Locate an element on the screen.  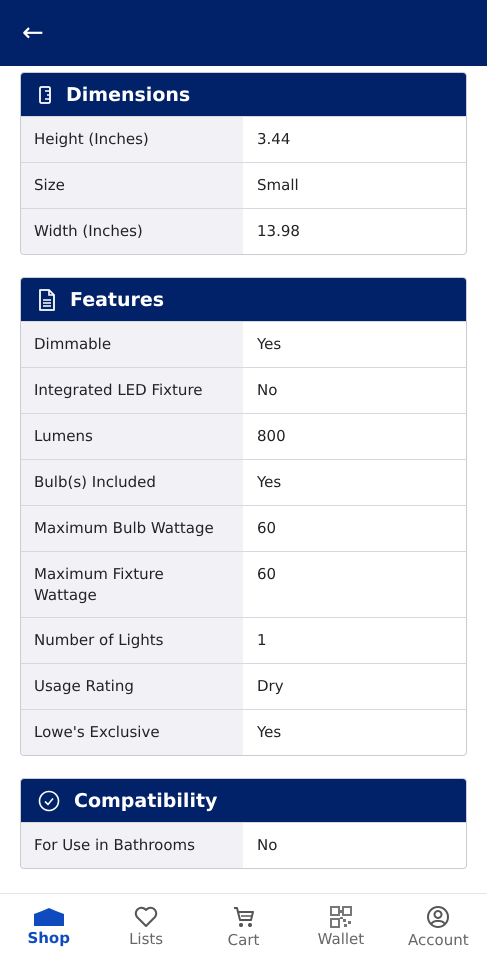
spec-label: Lowe's Exclusive is located at coordinates (132, 732).